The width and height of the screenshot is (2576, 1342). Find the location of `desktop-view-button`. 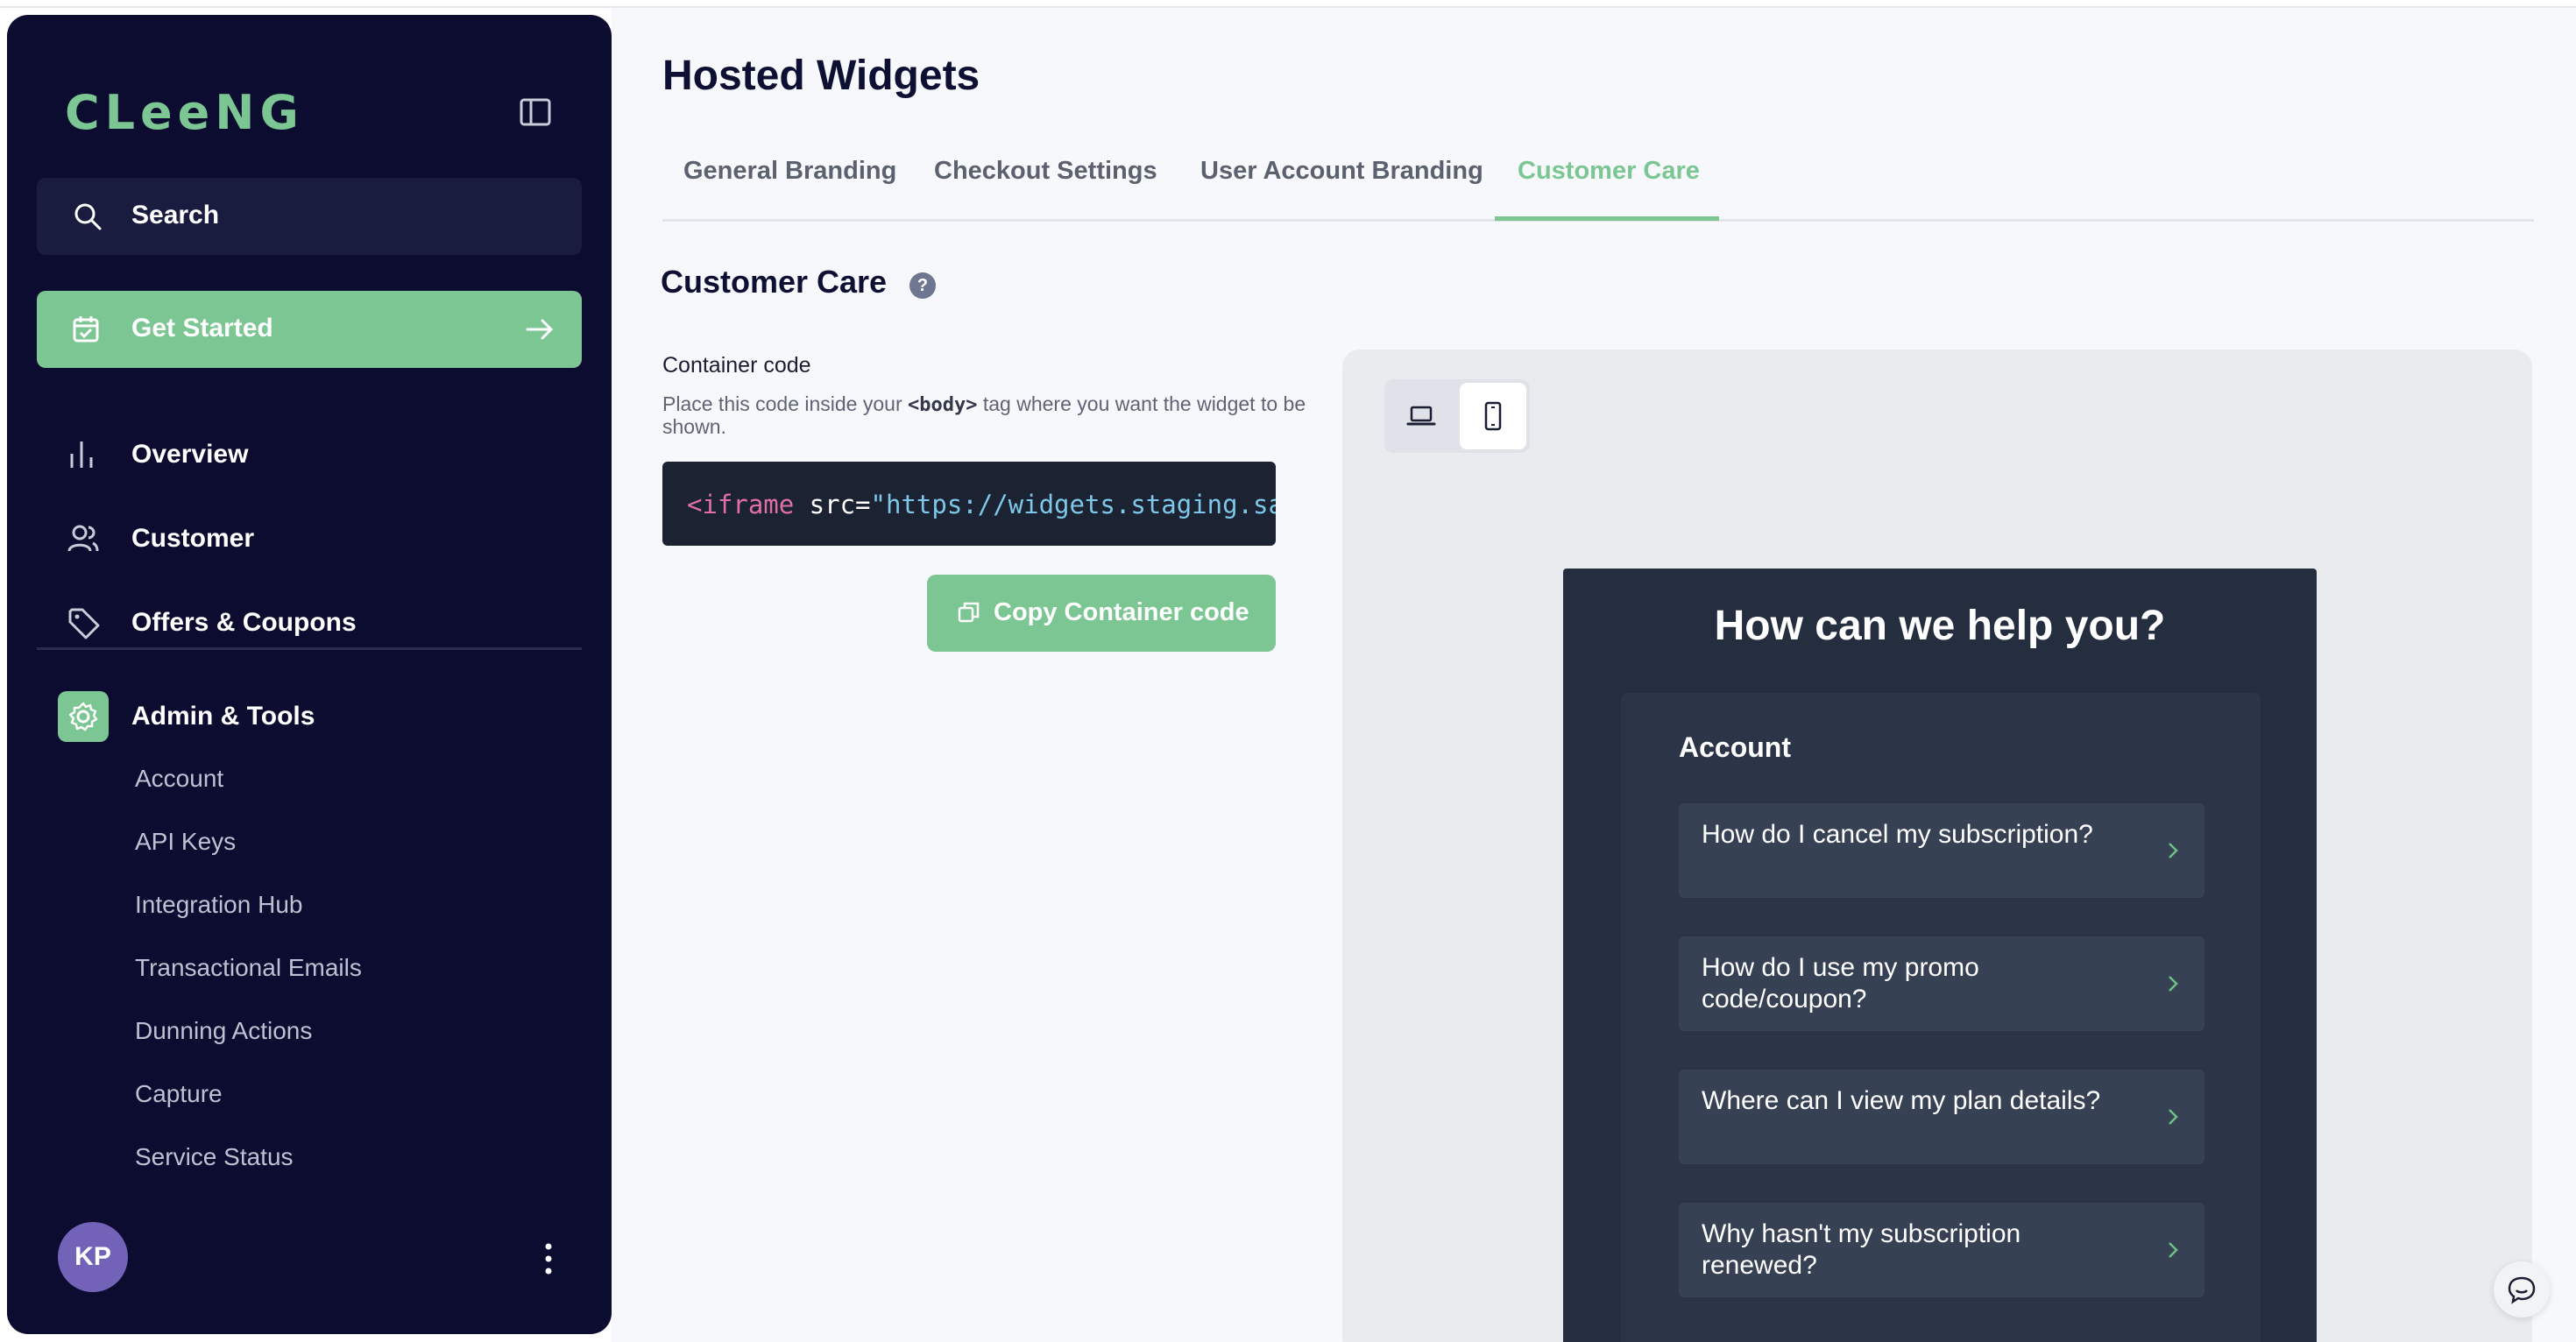

desktop-view-button is located at coordinates (1421, 416).